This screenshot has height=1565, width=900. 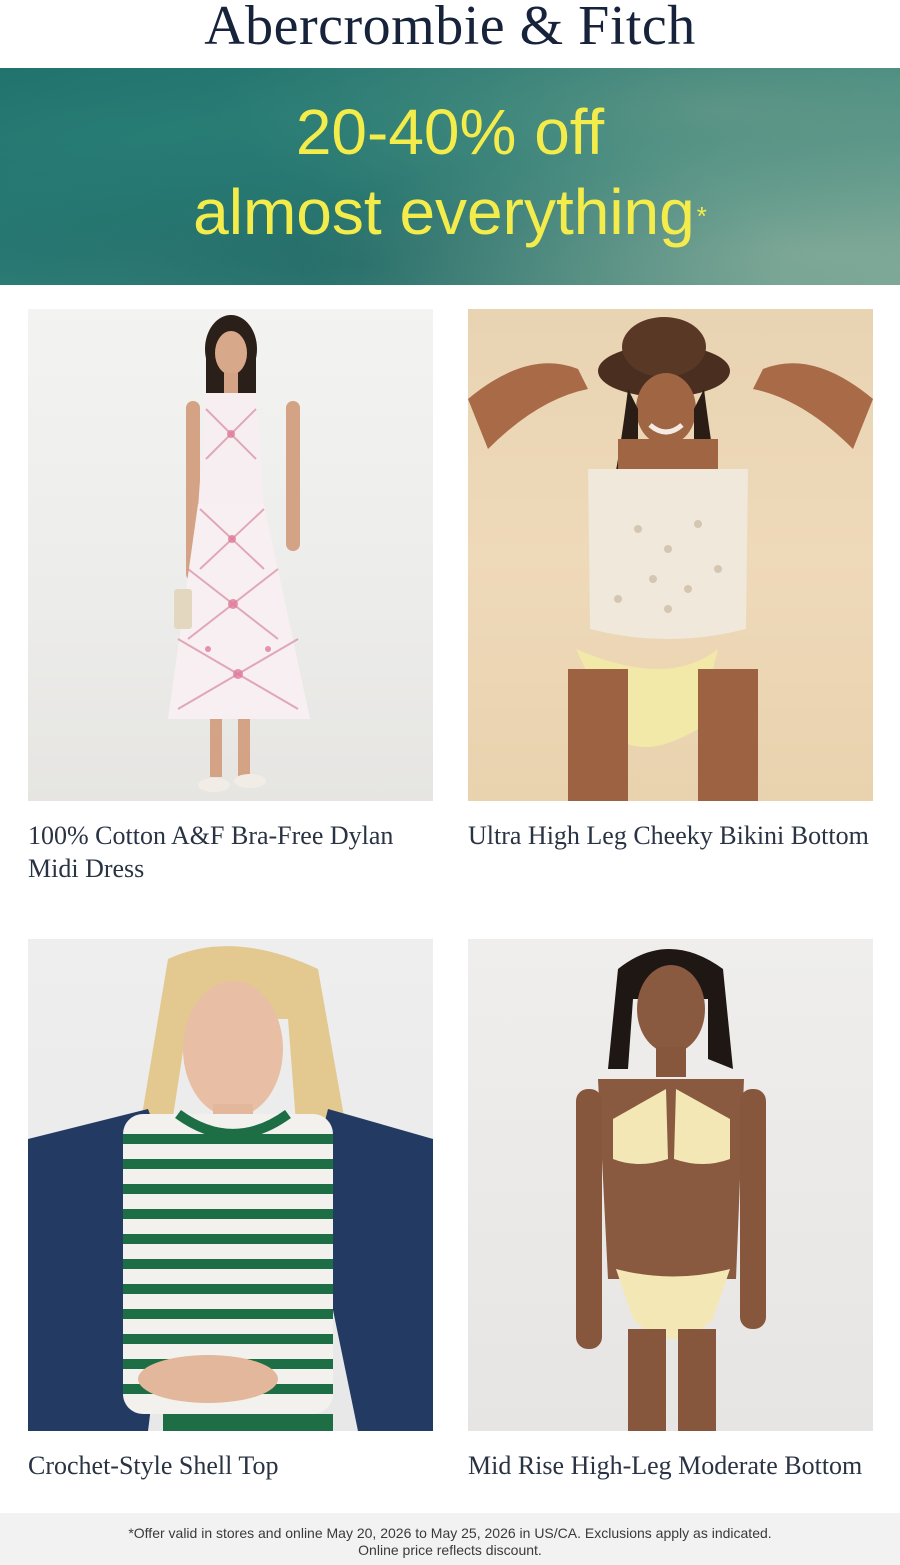 What do you see at coordinates (701, 216) in the screenshot?
I see `banner-asterisk: *` at bounding box center [701, 216].